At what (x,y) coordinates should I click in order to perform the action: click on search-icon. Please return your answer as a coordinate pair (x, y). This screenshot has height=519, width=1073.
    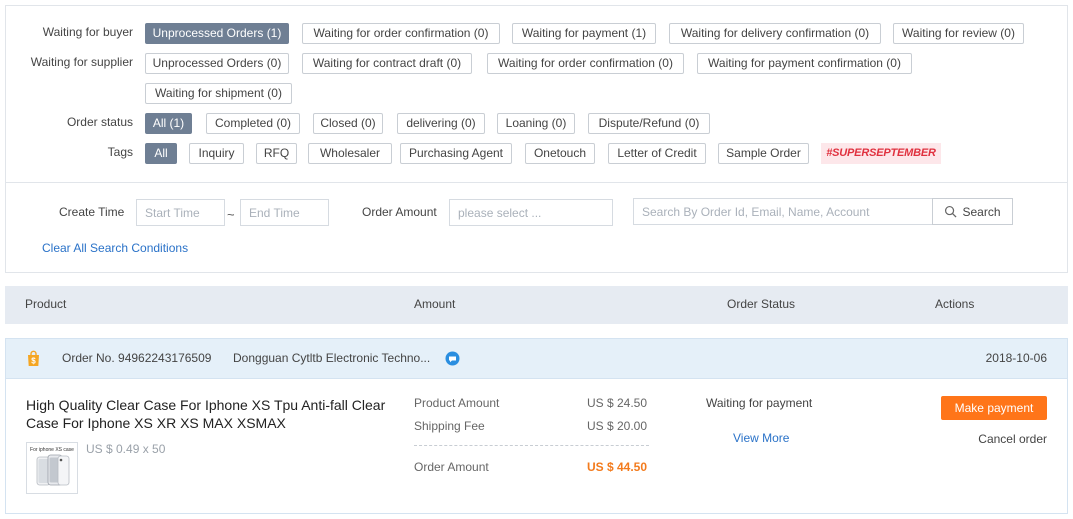
    Looking at the image, I should click on (951, 211).